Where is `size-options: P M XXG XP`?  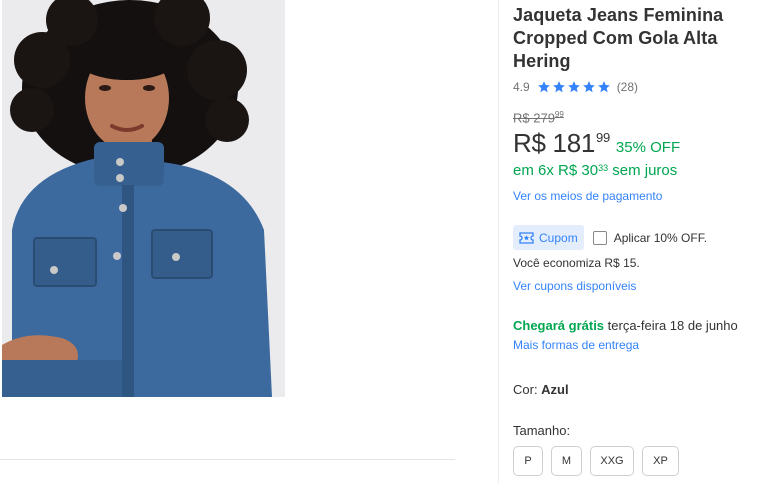 size-options: P M XXG XP is located at coordinates (600, 461).